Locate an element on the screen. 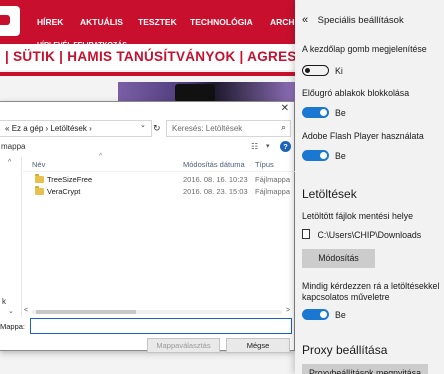  column-header-type: Típus is located at coordinates (264, 164).